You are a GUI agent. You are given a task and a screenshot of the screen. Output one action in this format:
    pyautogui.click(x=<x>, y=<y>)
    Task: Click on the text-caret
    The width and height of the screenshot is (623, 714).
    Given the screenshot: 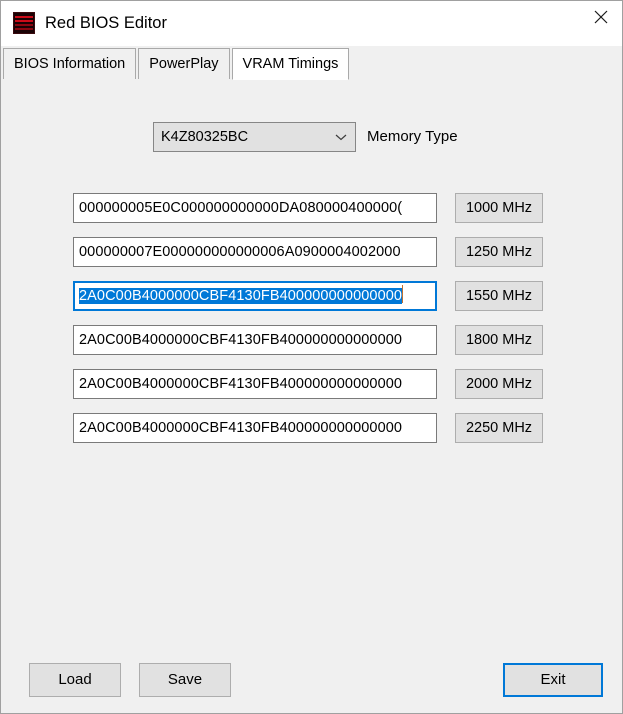 What is the action you would take?
    pyautogui.click(x=403, y=294)
    